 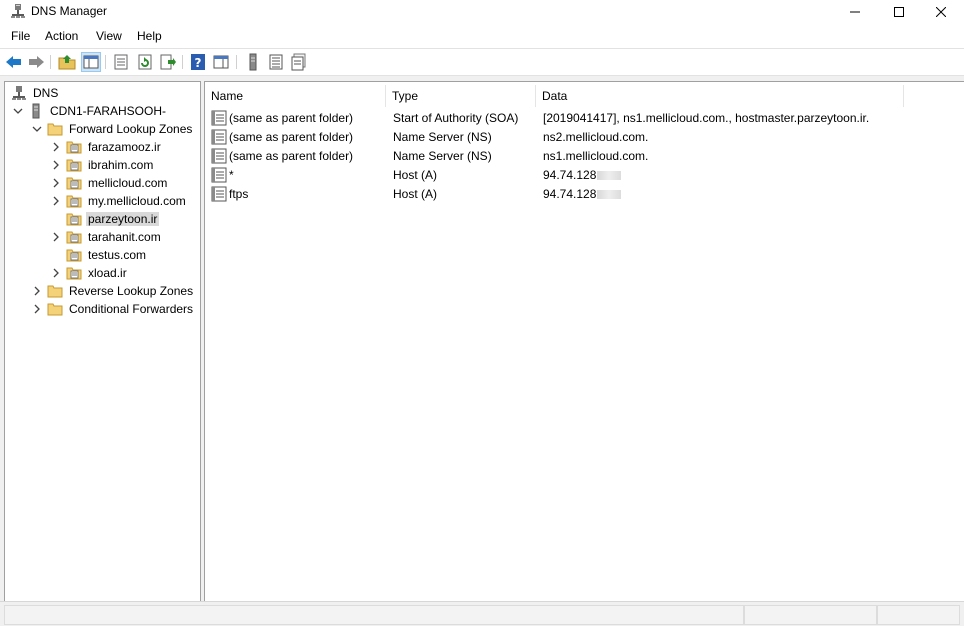 I want to click on status-bar, so click(x=482, y=613).